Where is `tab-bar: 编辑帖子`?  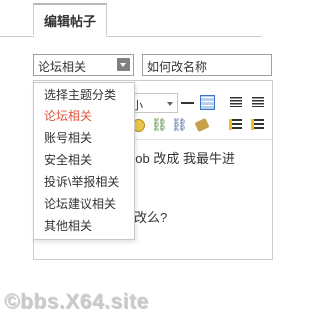 tab-bar: 编辑帖子 is located at coordinates (131, 18).